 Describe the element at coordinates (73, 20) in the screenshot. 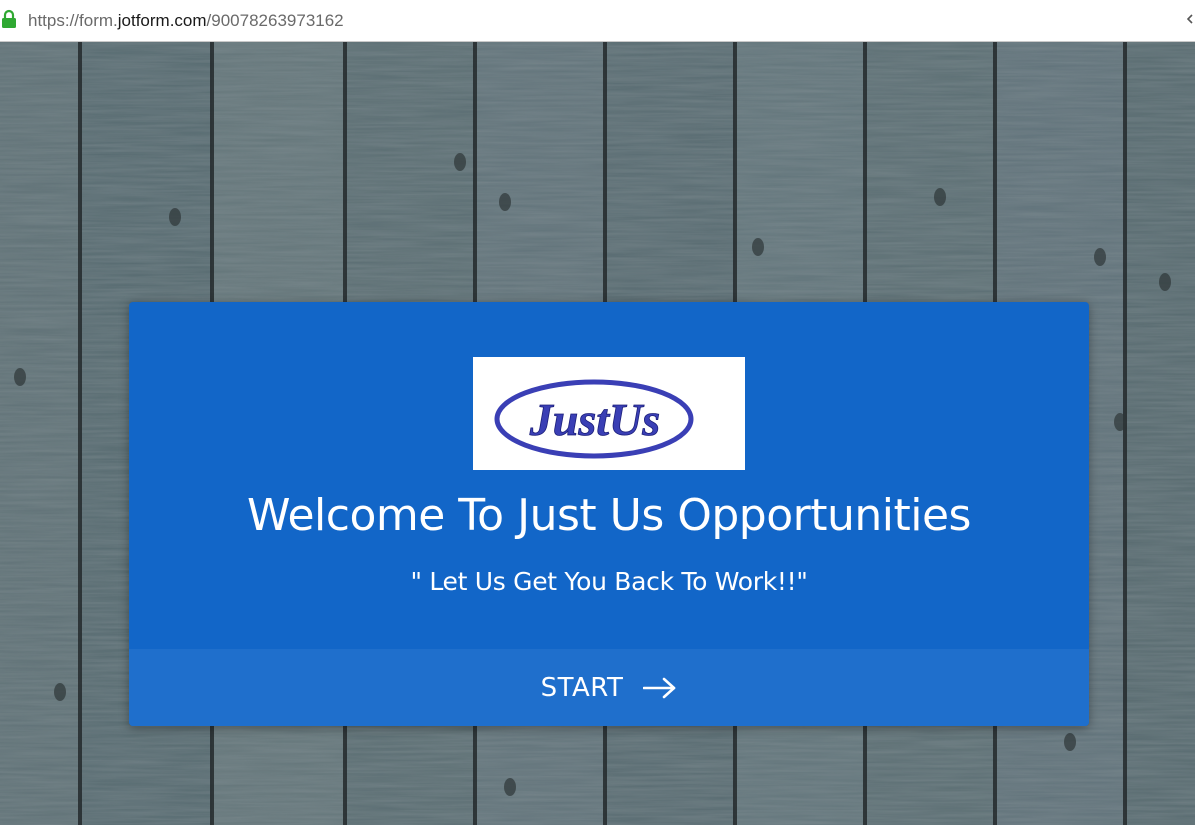

I see `url-scheme: https://form.` at that location.